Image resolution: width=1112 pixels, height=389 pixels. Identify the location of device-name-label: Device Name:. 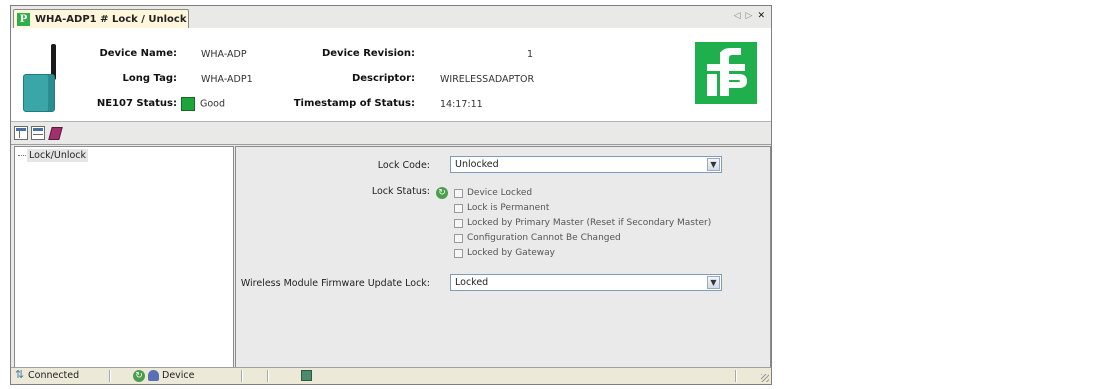
(138, 53).